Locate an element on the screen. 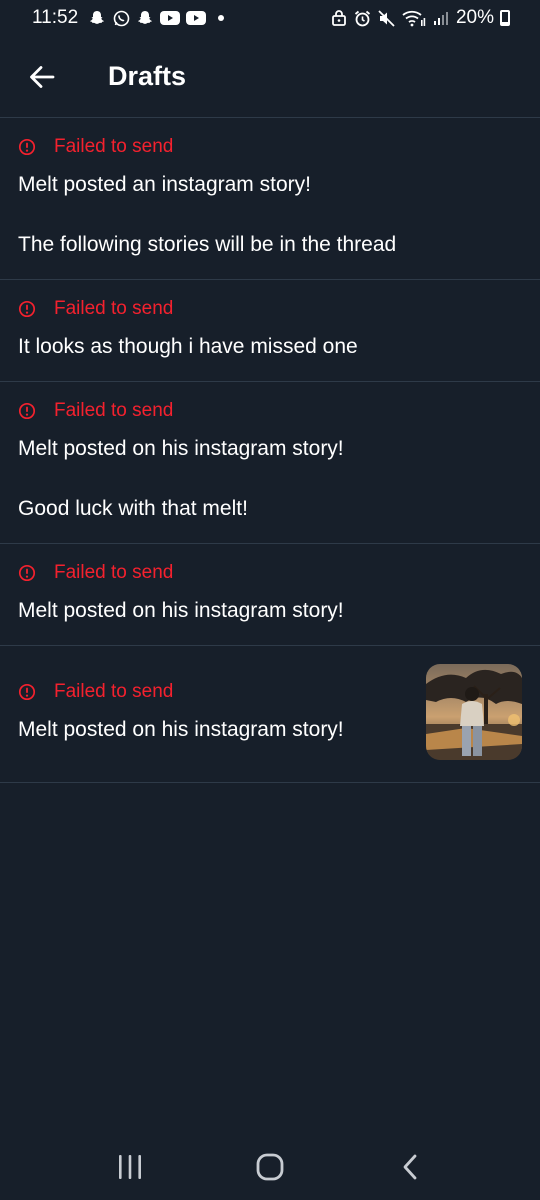 The height and width of the screenshot is (1200, 540). draft-paragraph: Melt posted an instagram story! is located at coordinates (164, 184).